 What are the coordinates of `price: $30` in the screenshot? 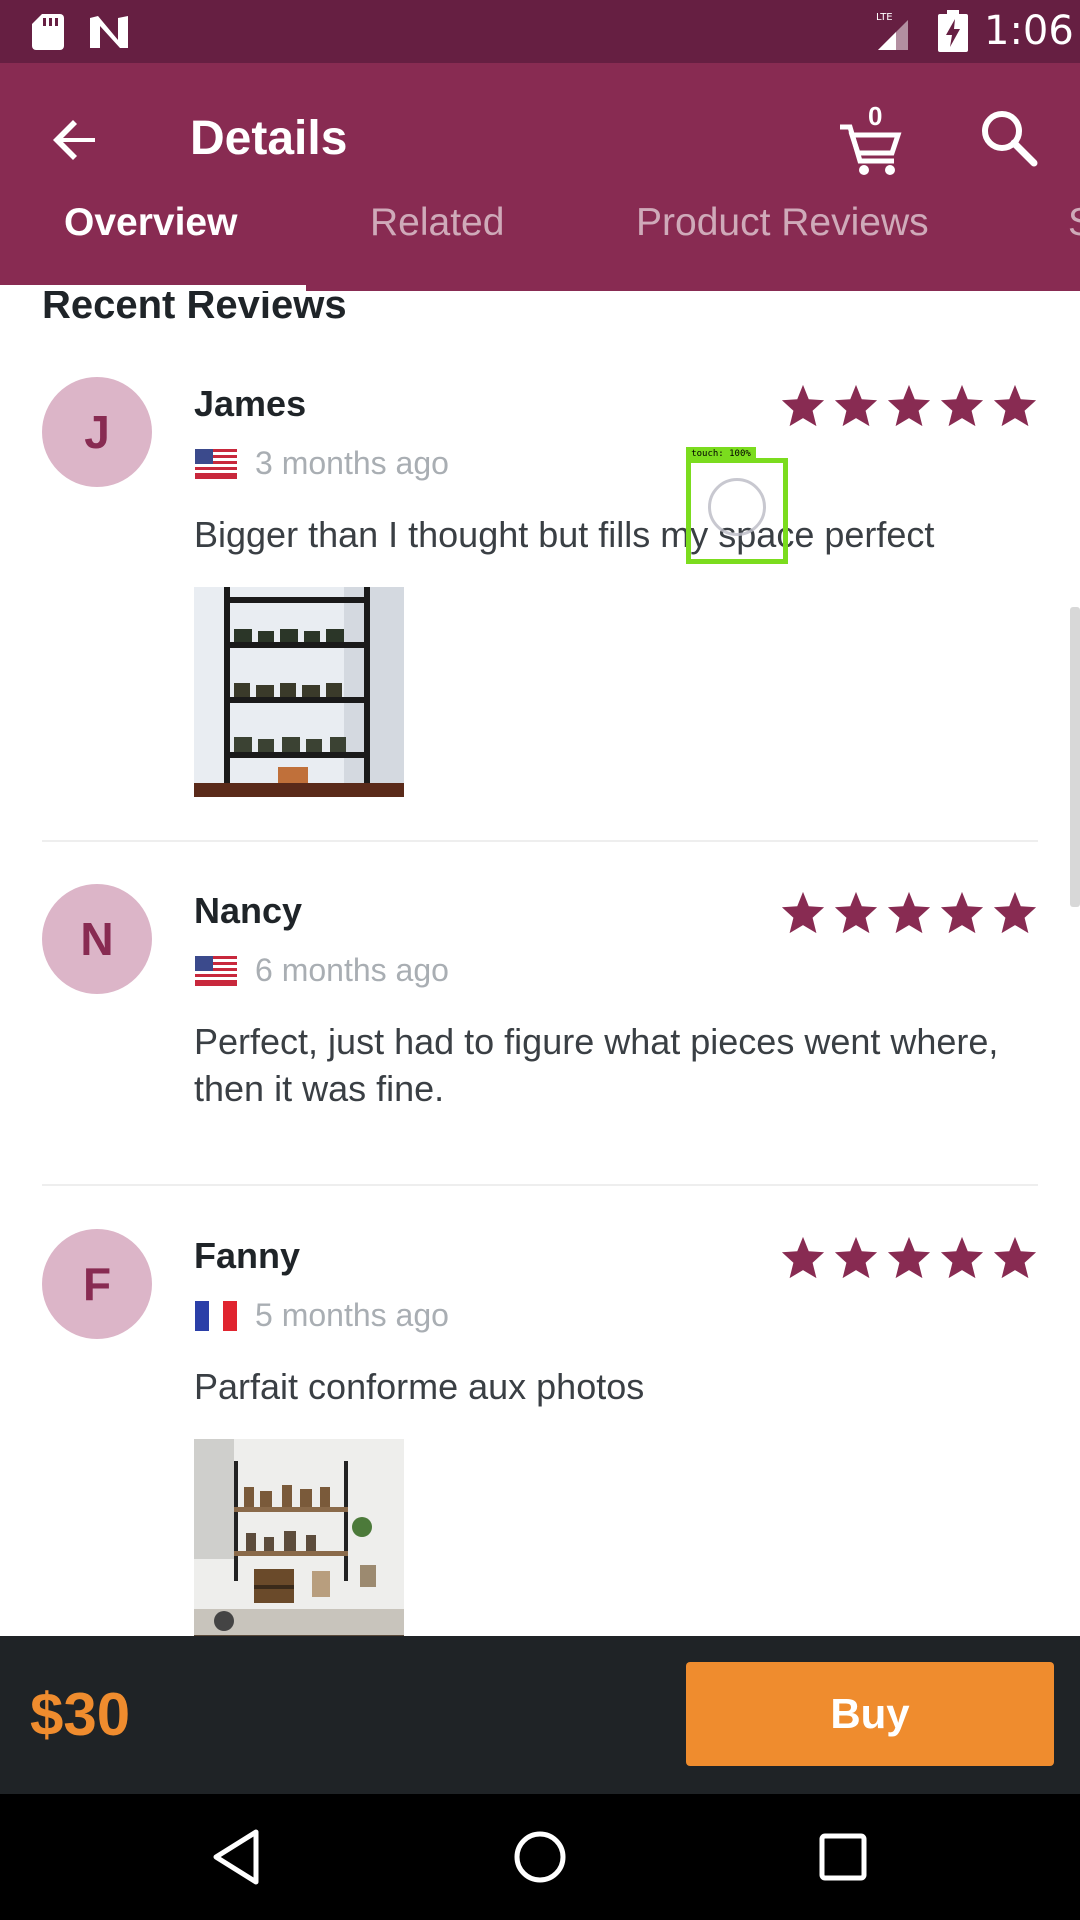 It's located at (80, 1714).